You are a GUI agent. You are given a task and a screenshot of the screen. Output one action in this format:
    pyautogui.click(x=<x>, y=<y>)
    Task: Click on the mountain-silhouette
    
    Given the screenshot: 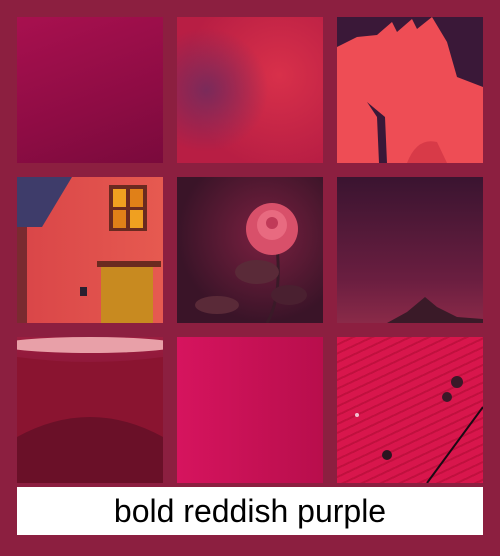 What is the action you would take?
    pyautogui.click(x=435, y=310)
    